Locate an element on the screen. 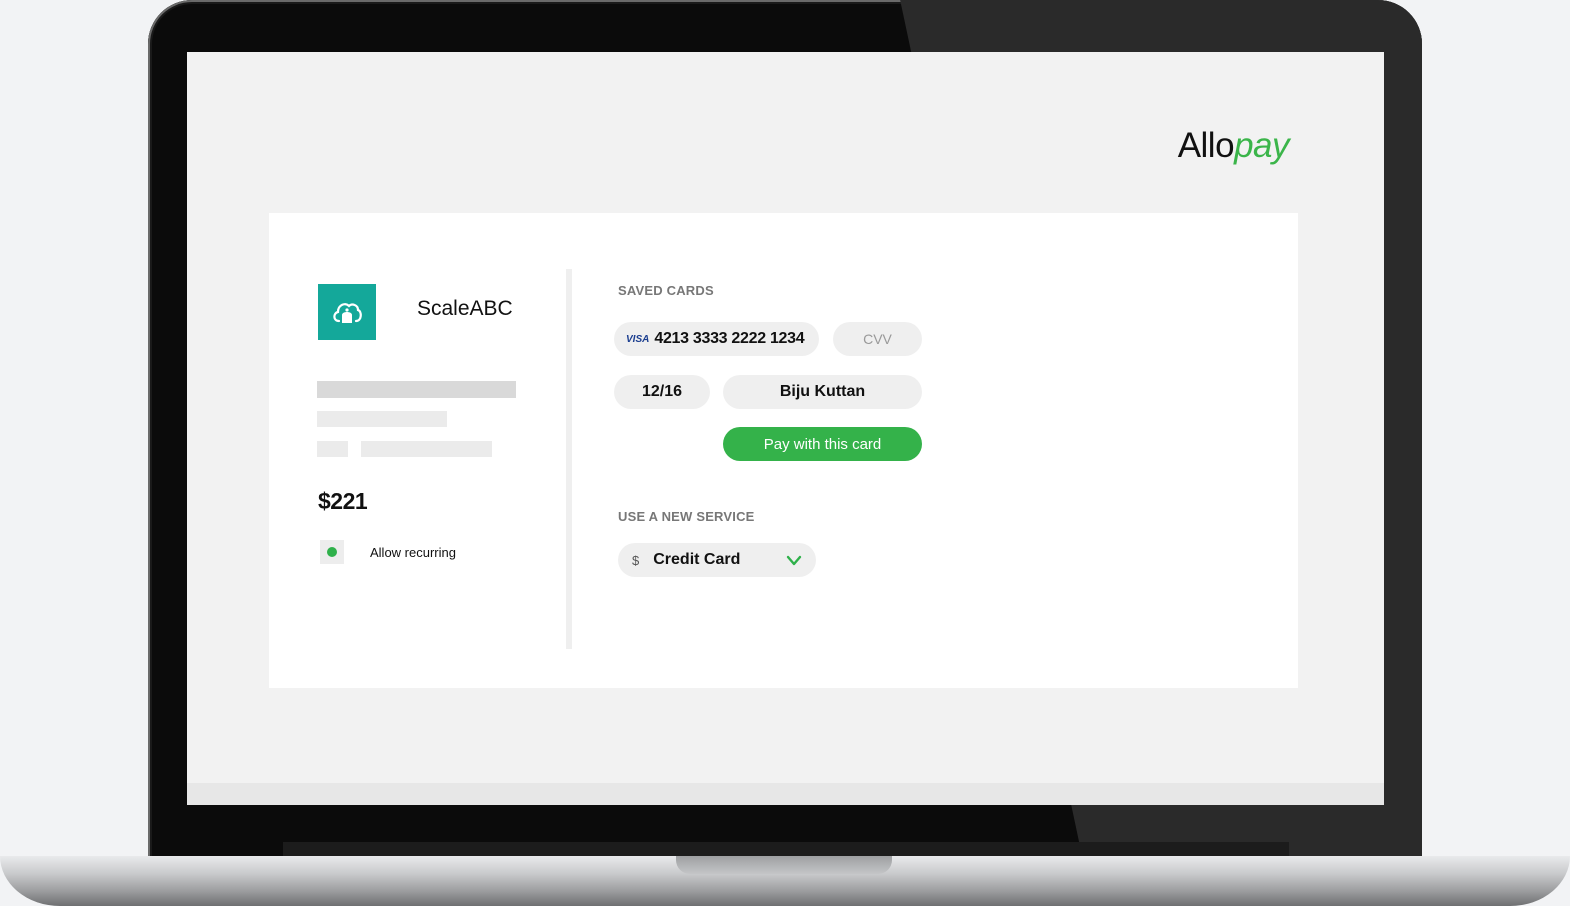 The height and width of the screenshot is (906, 1570). screen-bottom-strip is located at coordinates (785, 794).